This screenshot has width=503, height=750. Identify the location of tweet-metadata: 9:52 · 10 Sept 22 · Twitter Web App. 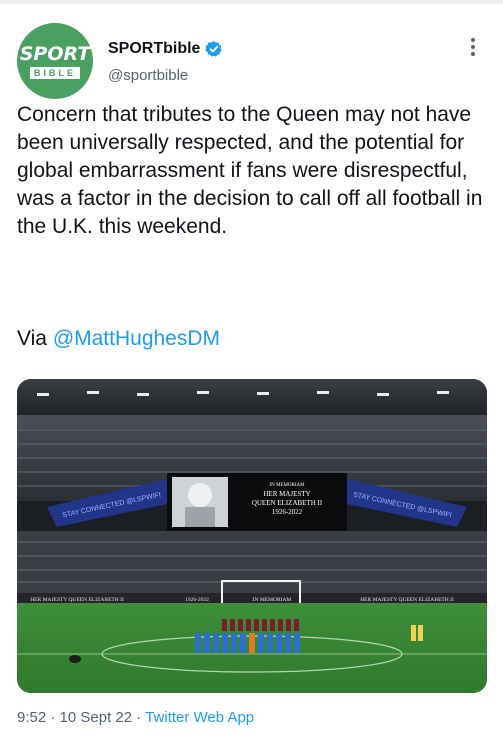
(135, 717).